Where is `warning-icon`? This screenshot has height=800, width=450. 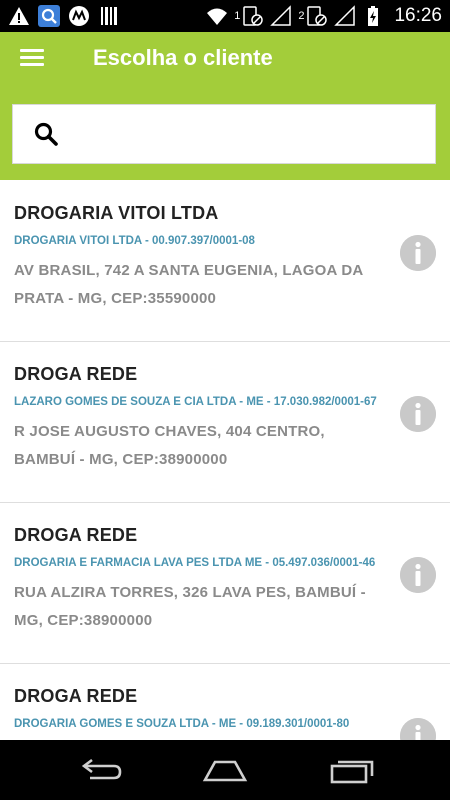 warning-icon is located at coordinates (19, 16).